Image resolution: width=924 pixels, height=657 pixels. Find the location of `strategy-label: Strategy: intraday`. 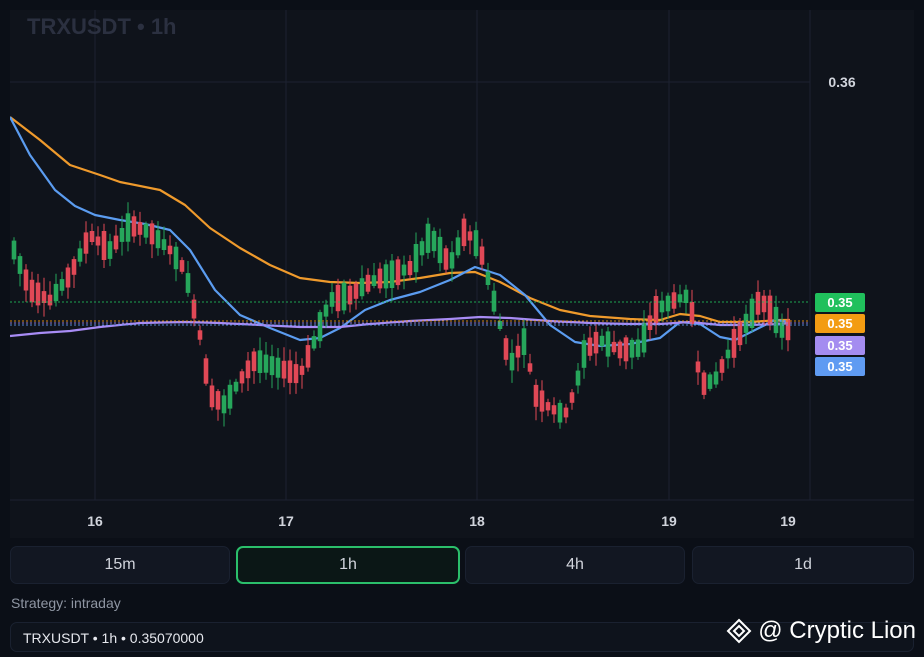

strategy-label: Strategy: intraday is located at coordinates (66, 603).